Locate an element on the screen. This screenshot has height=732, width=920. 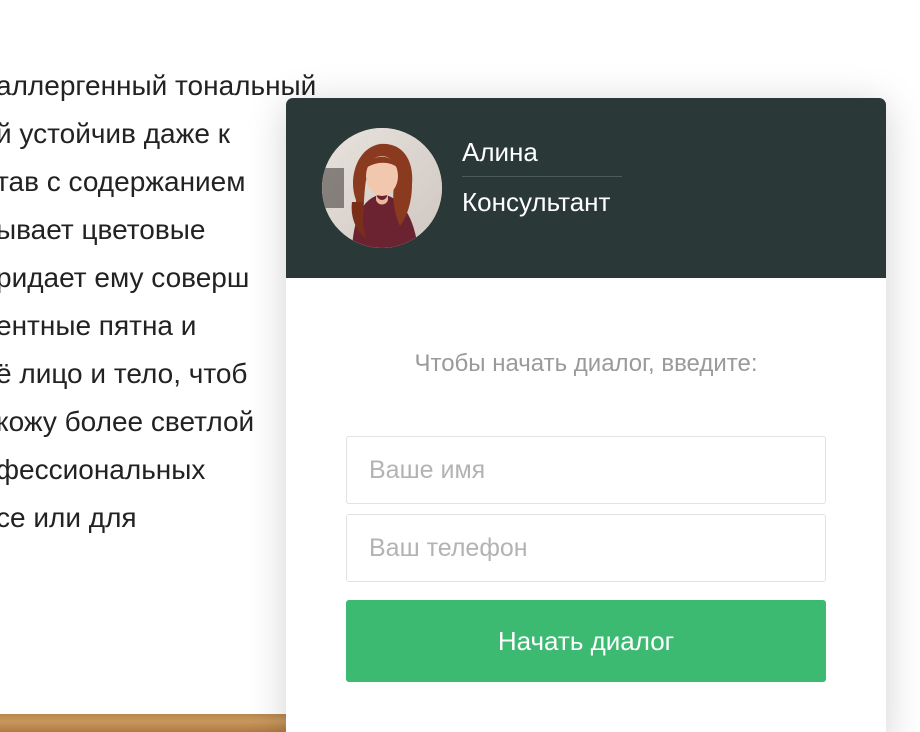
header-divider is located at coordinates (542, 176).